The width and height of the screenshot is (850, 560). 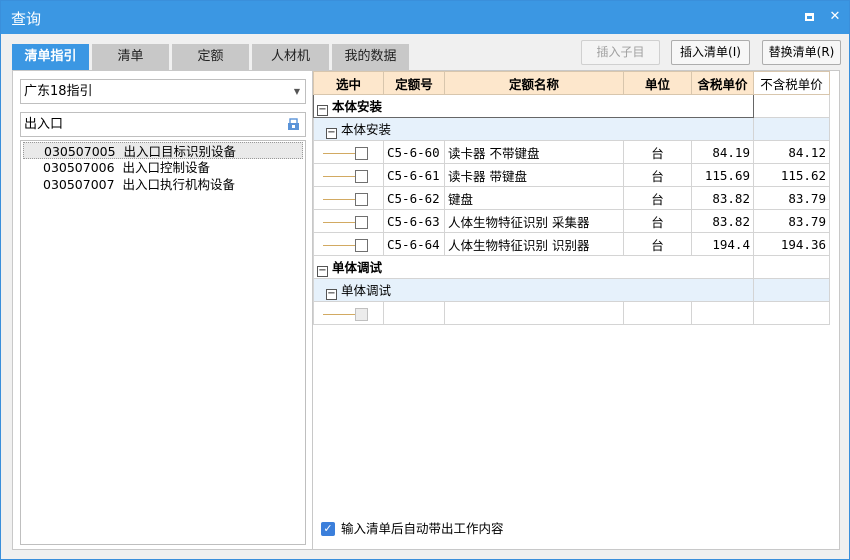 I want to click on price-without-tax: 194.36, so click(x=791, y=244).